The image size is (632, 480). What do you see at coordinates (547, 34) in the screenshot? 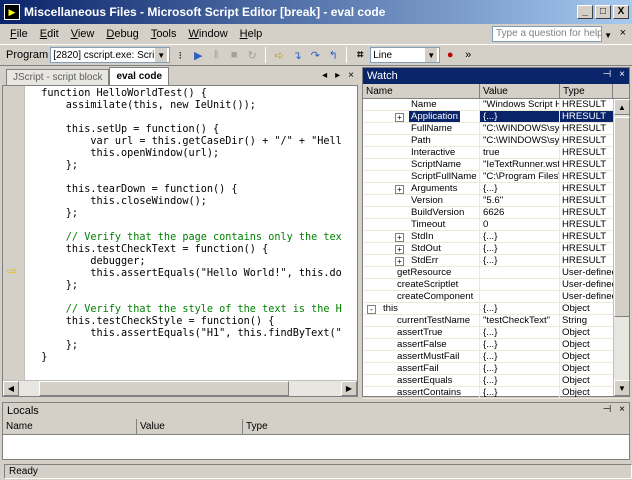
I see `help-question-input: Type a question for help` at bounding box center [547, 34].